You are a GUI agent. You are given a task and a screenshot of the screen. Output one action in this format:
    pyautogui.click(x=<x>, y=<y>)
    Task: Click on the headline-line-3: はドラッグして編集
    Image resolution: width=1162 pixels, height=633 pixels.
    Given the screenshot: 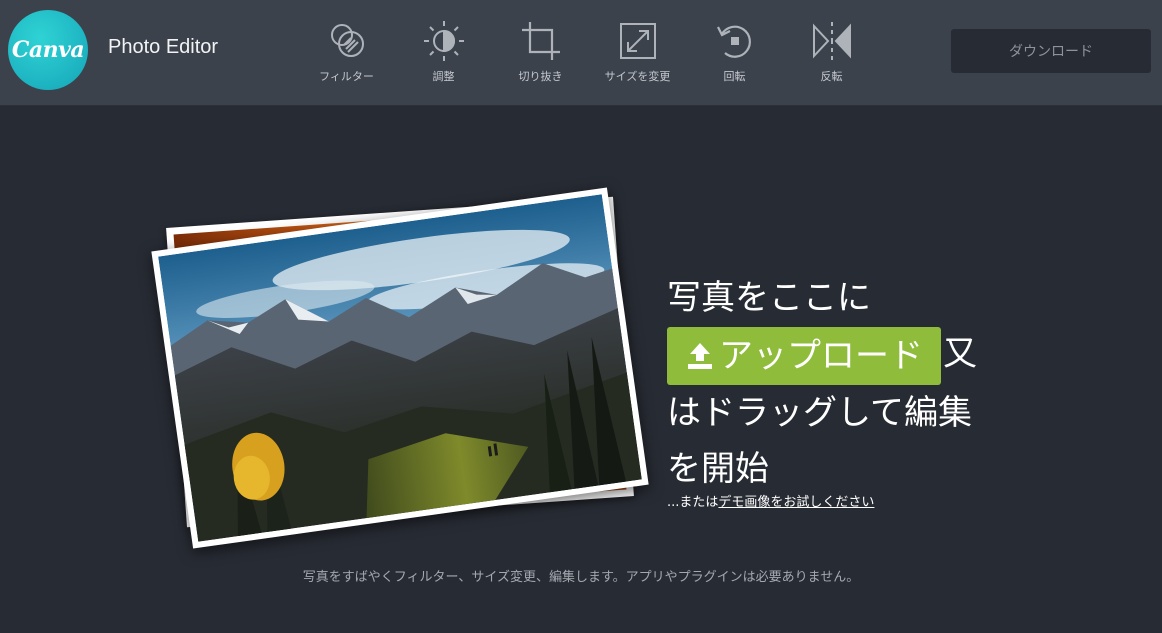 What is the action you would take?
    pyautogui.click(x=819, y=412)
    